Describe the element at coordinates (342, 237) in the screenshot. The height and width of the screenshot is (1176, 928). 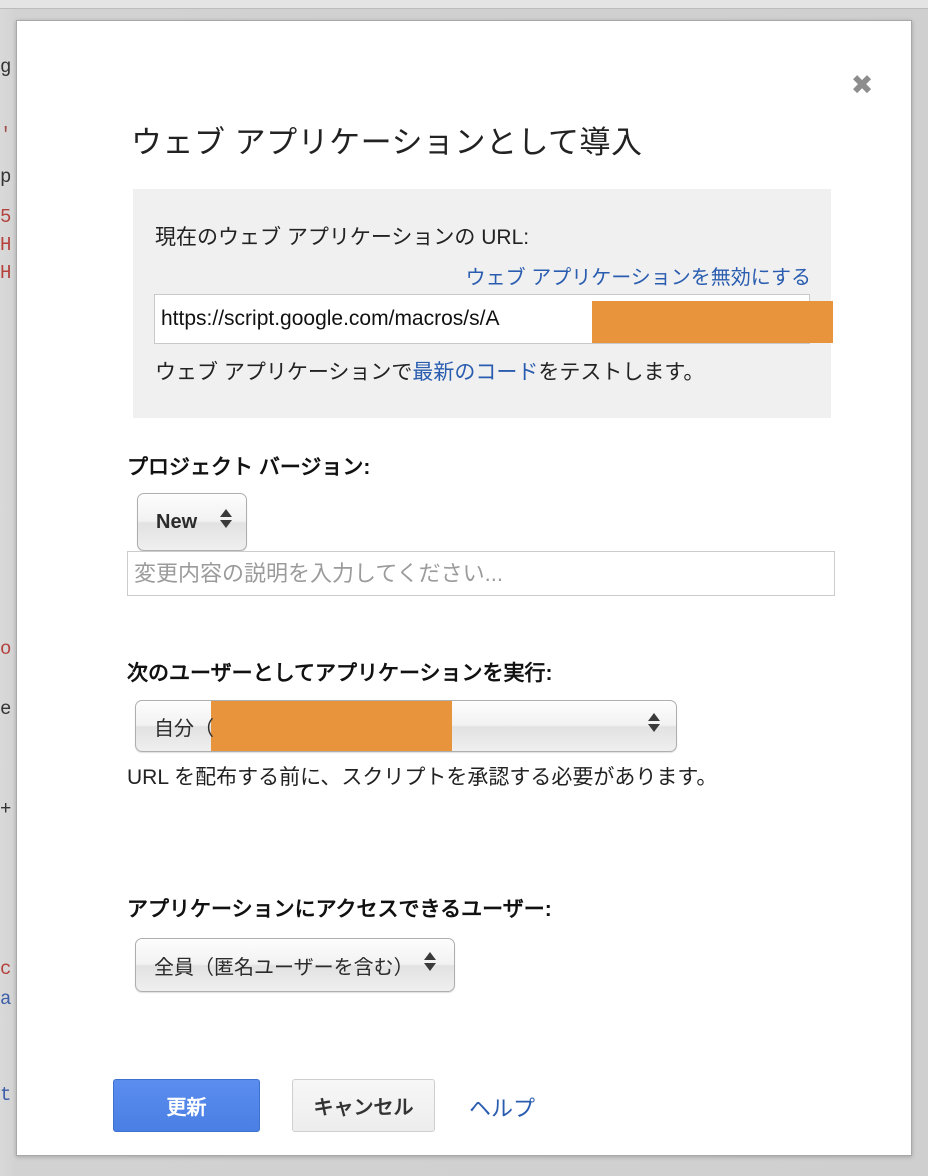
I see `current-url-label: 現在のウェブ アプリケーションの URL:` at that location.